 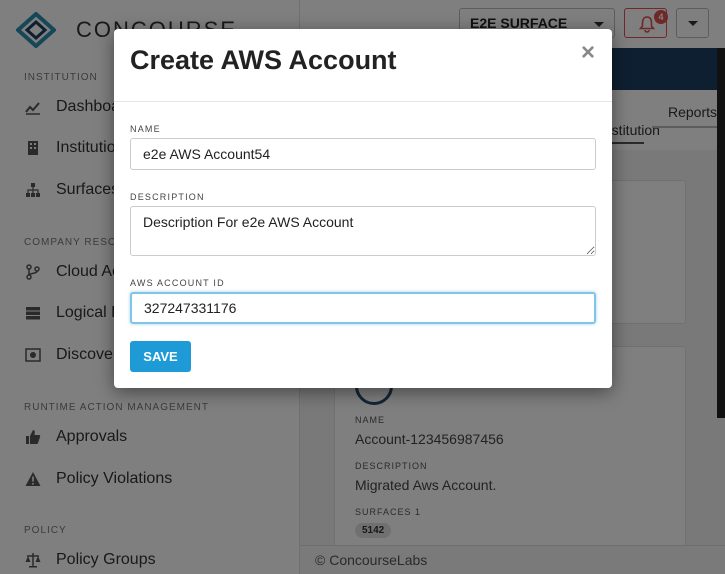 What do you see at coordinates (588, 53) in the screenshot?
I see `close-icon: ×` at bounding box center [588, 53].